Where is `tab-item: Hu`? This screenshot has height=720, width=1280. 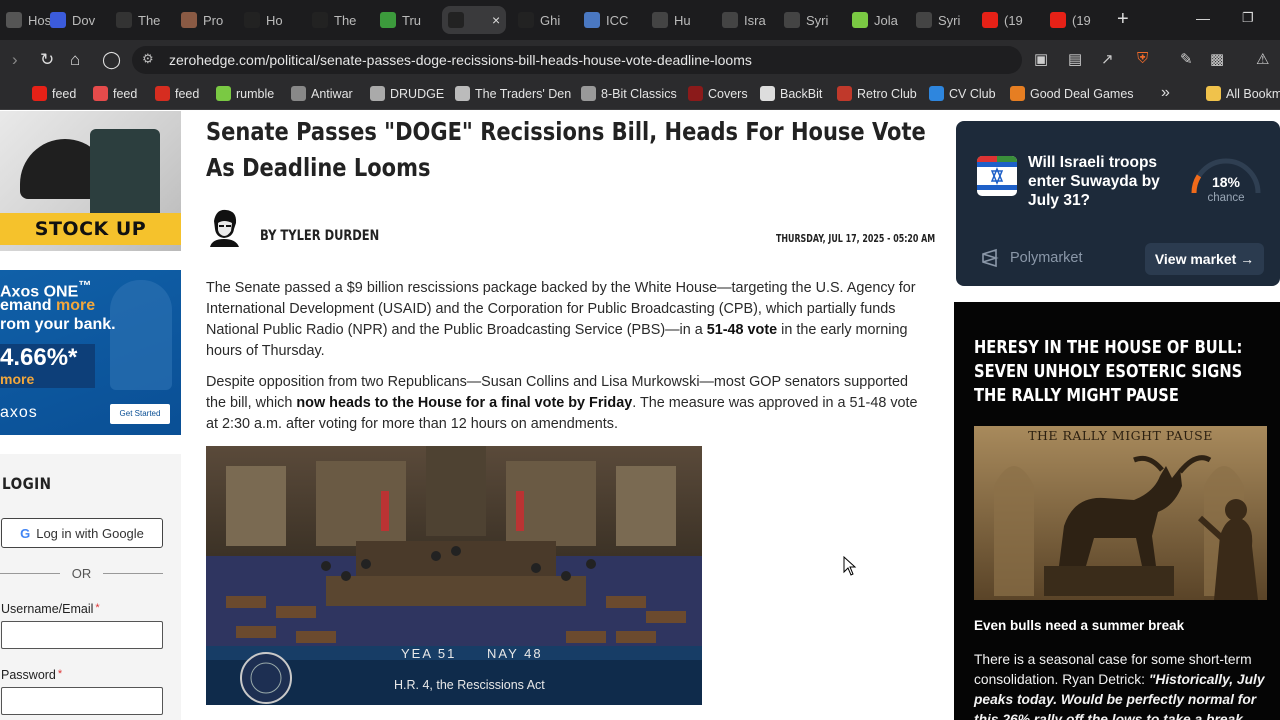
tab-item: Hu is located at coordinates (675, 20).